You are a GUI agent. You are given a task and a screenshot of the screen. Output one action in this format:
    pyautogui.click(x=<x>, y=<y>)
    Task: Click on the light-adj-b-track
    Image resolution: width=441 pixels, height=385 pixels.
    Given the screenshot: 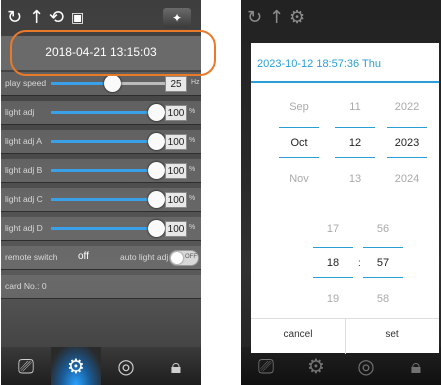 What is the action you would take?
    pyautogui.click(x=103, y=170)
    